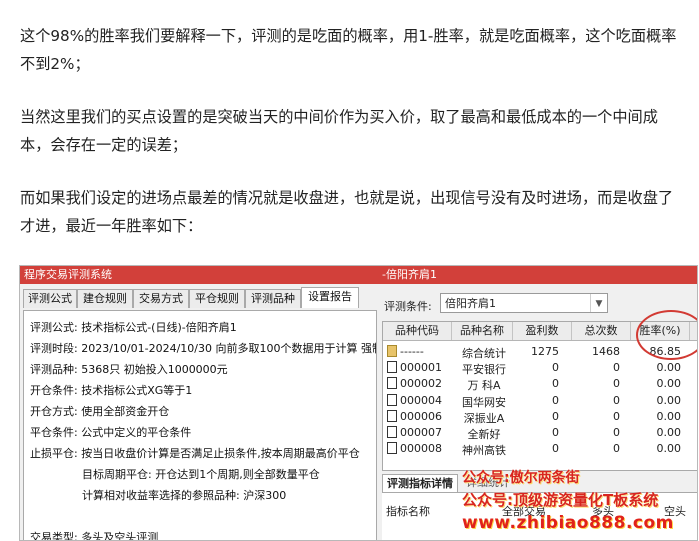 The width and height of the screenshot is (699, 541). I want to click on cell-code: 000007, so click(421, 432).